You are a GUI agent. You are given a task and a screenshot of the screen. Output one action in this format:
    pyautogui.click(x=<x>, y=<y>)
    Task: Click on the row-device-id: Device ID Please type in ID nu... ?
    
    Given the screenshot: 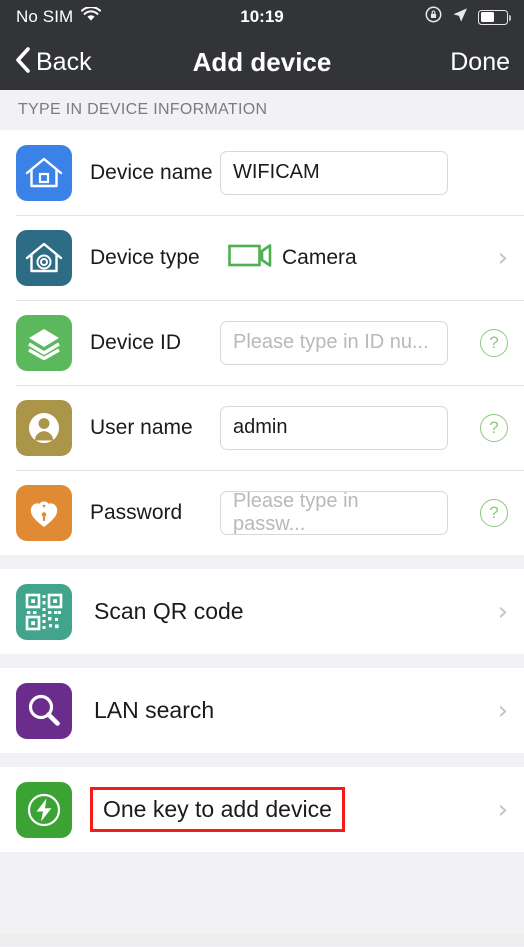 What is the action you would take?
    pyautogui.click(x=262, y=342)
    